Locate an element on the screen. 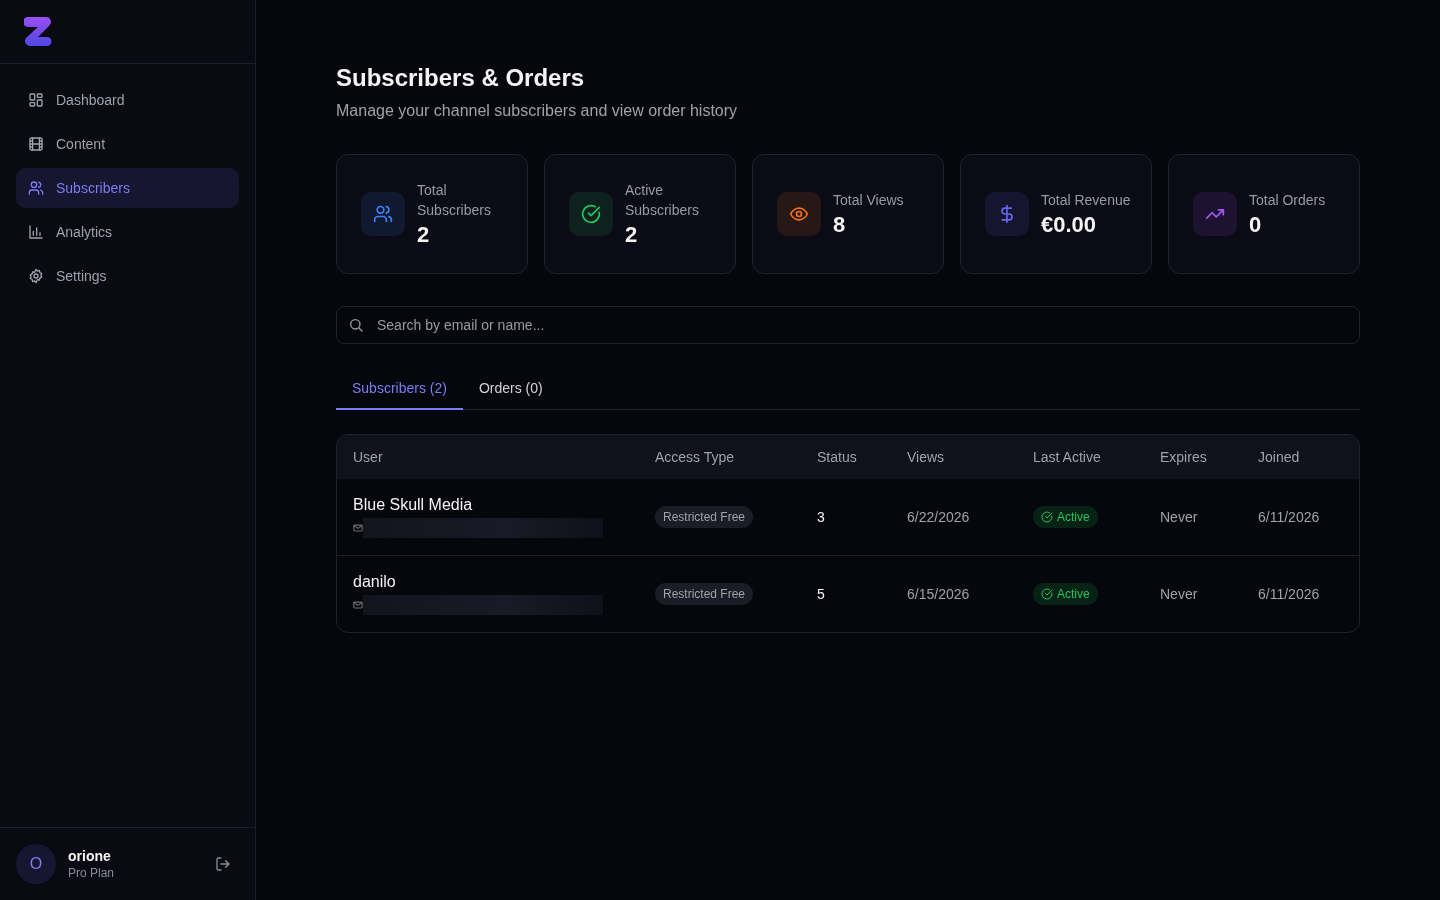 The image size is (1440, 900). page-subtitle: Manage your channel subscribers and view order history is located at coordinates (537, 111).